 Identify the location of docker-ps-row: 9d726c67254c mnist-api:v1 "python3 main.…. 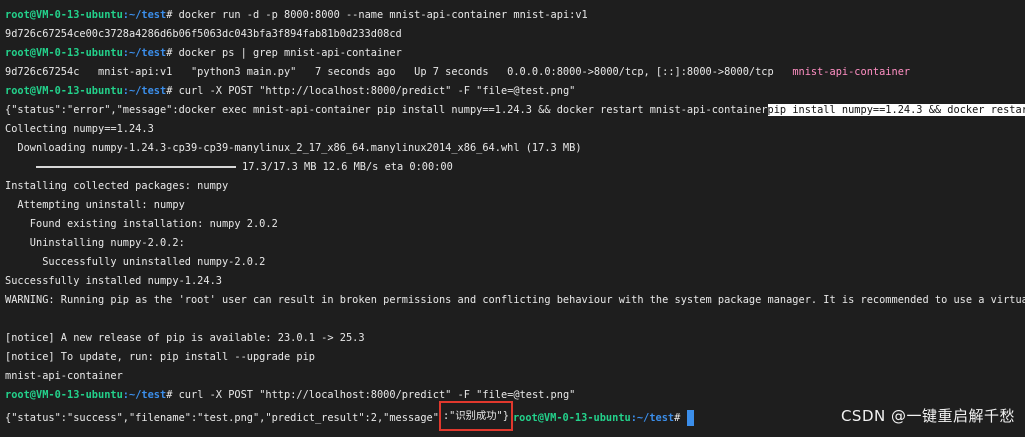
(399, 72).